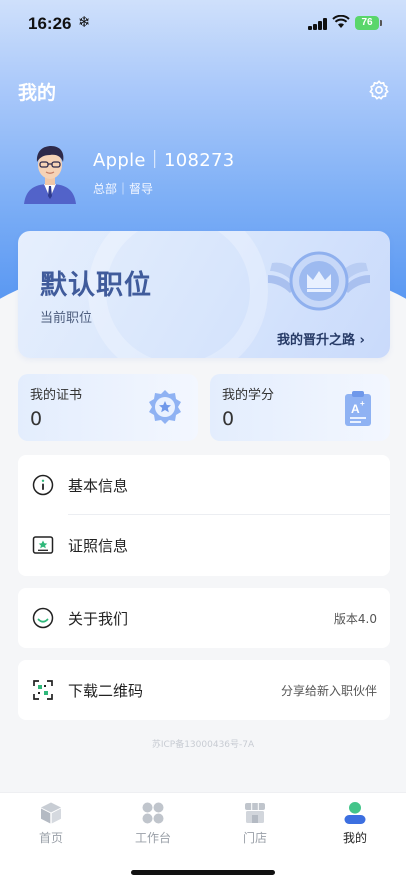  What do you see at coordinates (204, 485) in the screenshot?
I see `menu-item-basic-info: 基本信息` at bounding box center [204, 485].